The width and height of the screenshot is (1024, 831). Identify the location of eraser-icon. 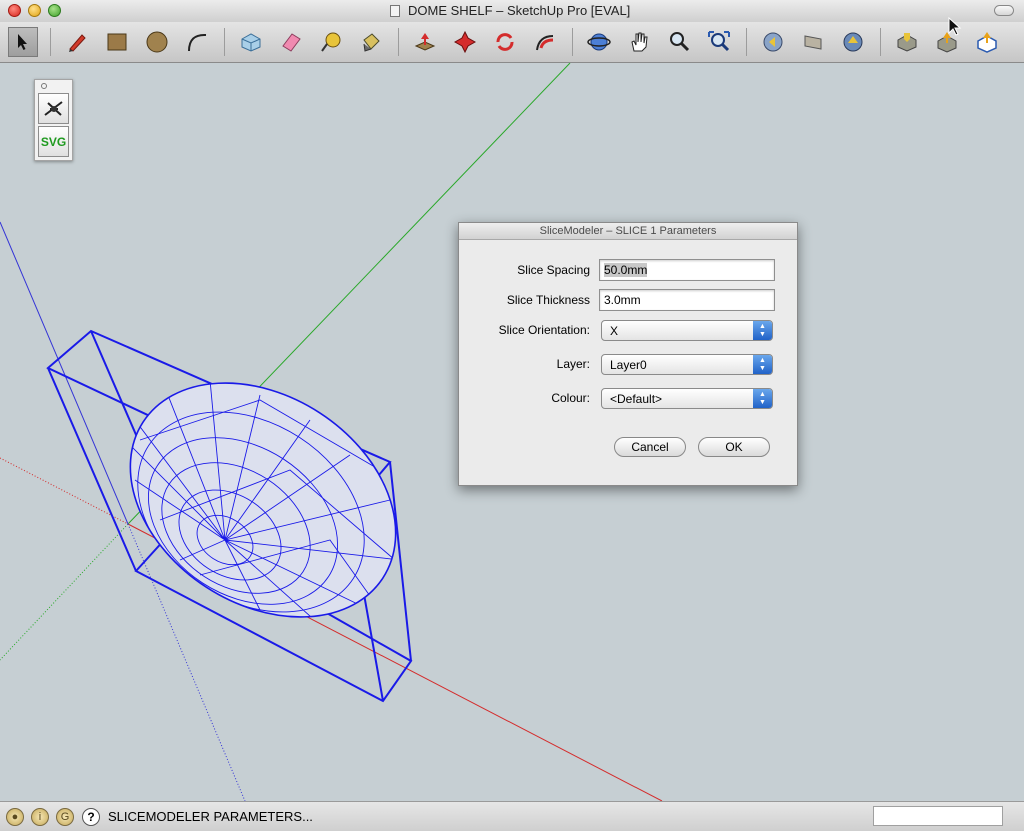
(291, 42).